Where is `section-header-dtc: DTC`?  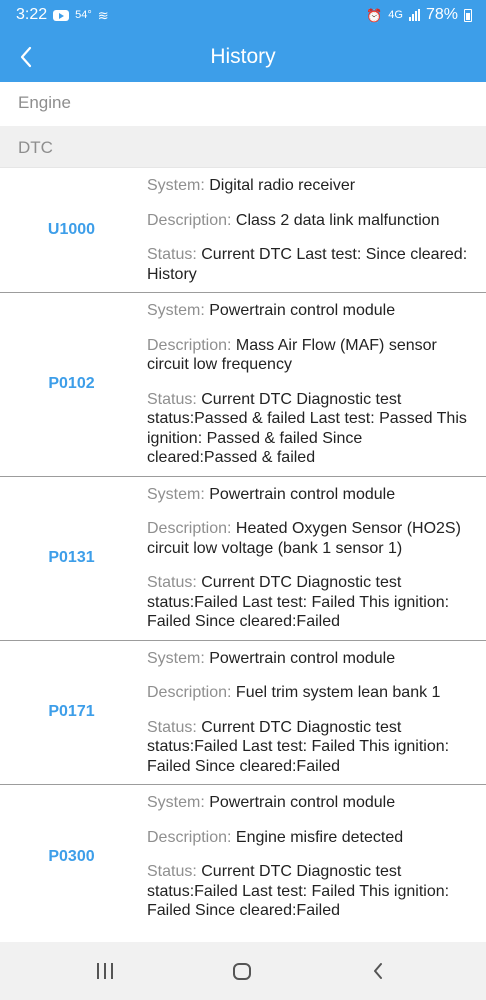 section-header-dtc: DTC is located at coordinates (243, 147).